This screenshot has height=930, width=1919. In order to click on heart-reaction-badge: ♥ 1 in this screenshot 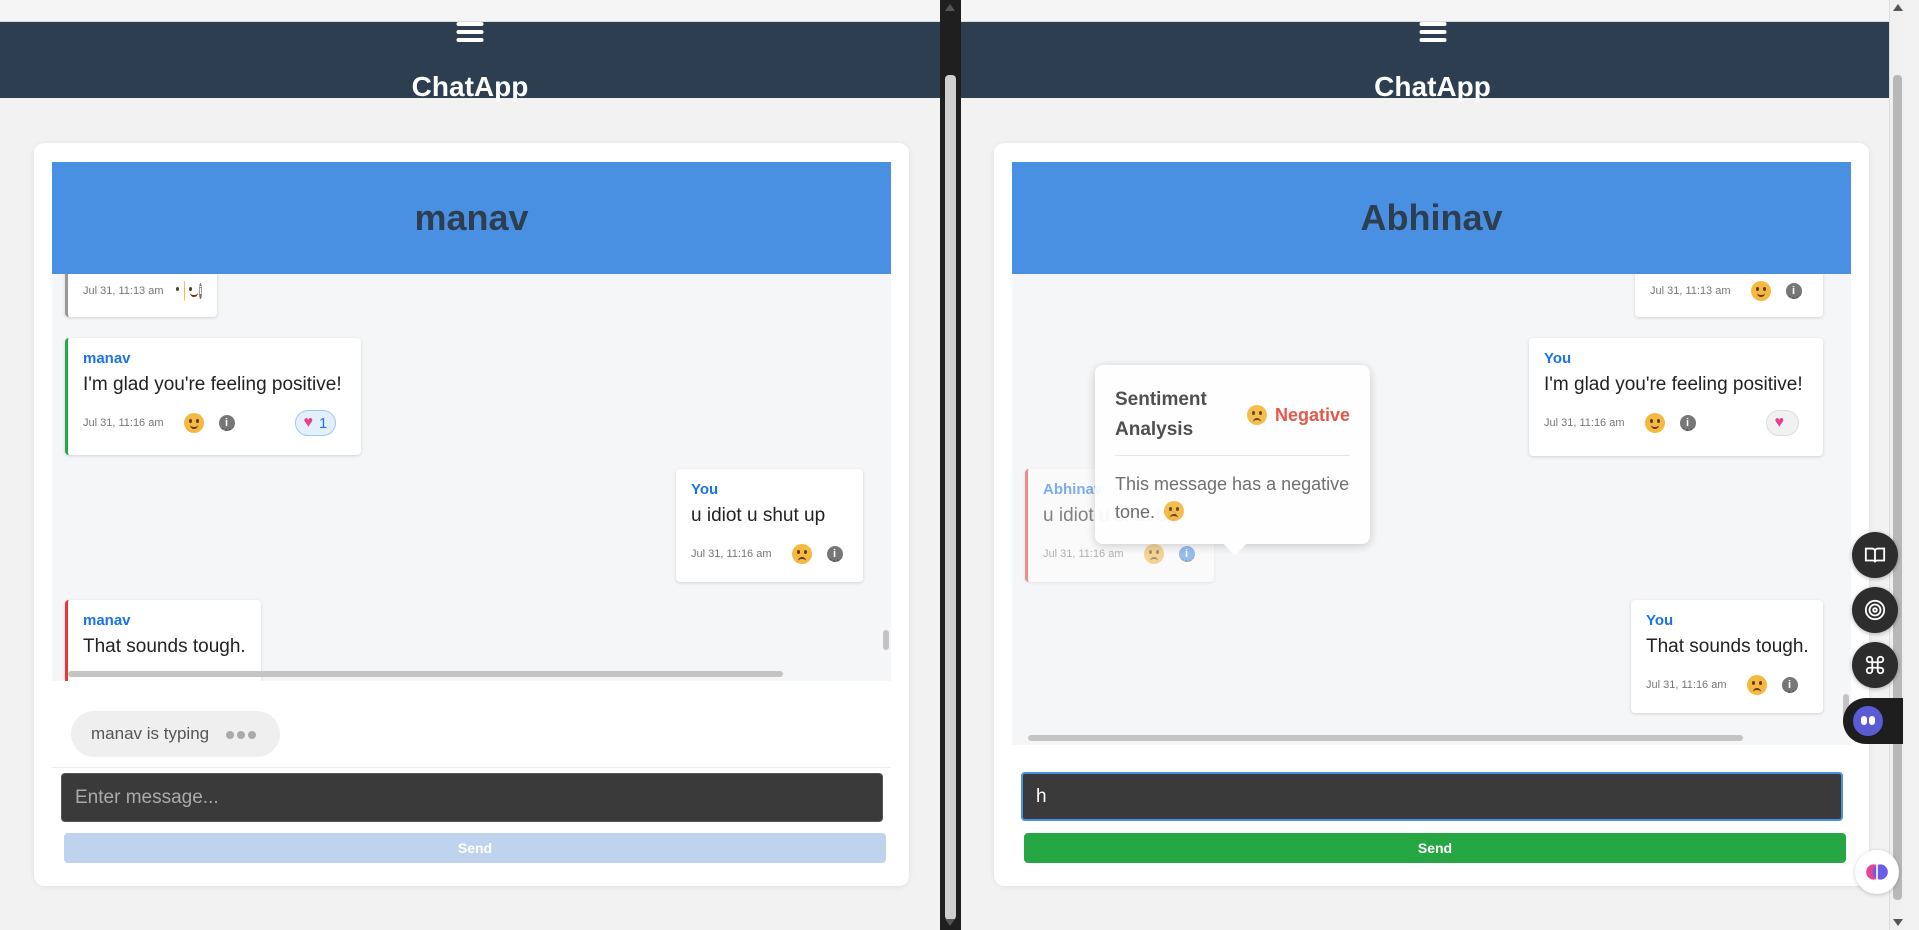, I will do `click(315, 423)`.